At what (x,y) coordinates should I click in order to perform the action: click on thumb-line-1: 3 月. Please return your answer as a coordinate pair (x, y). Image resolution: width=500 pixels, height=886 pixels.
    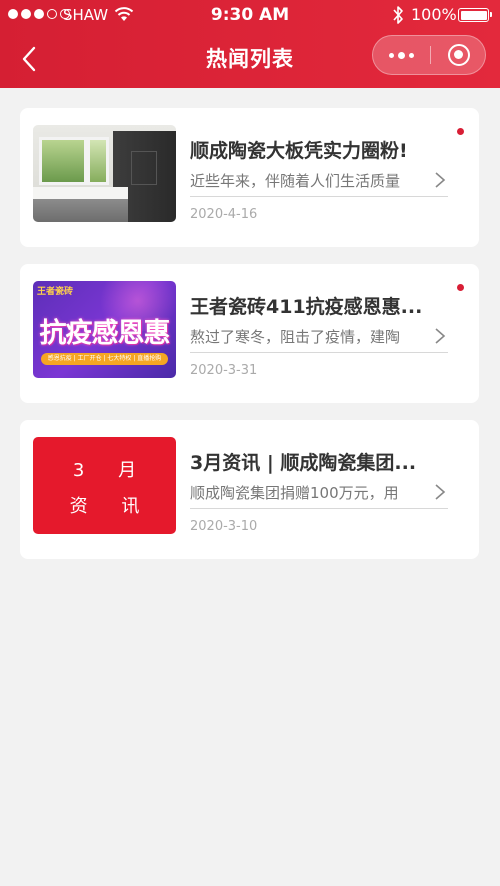
    Looking at the image, I should click on (111, 470).